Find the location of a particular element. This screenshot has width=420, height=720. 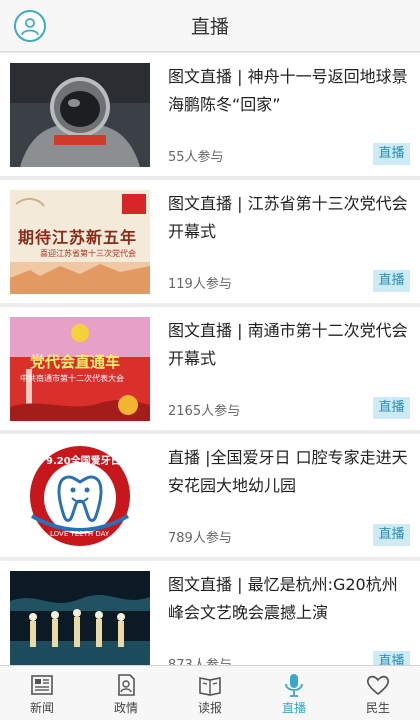

participant-count: 119人参与 is located at coordinates (200, 284).